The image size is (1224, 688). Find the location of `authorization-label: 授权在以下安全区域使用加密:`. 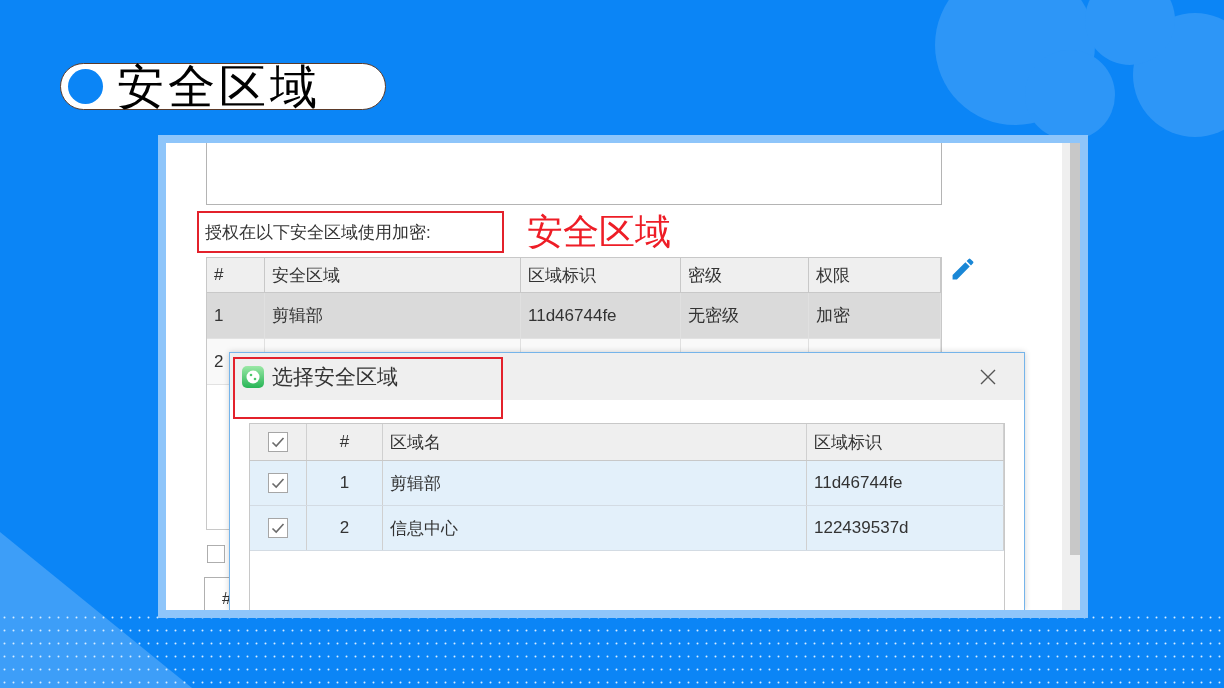

authorization-label: 授权在以下安全区域使用加密: is located at coordinates (318, 232).